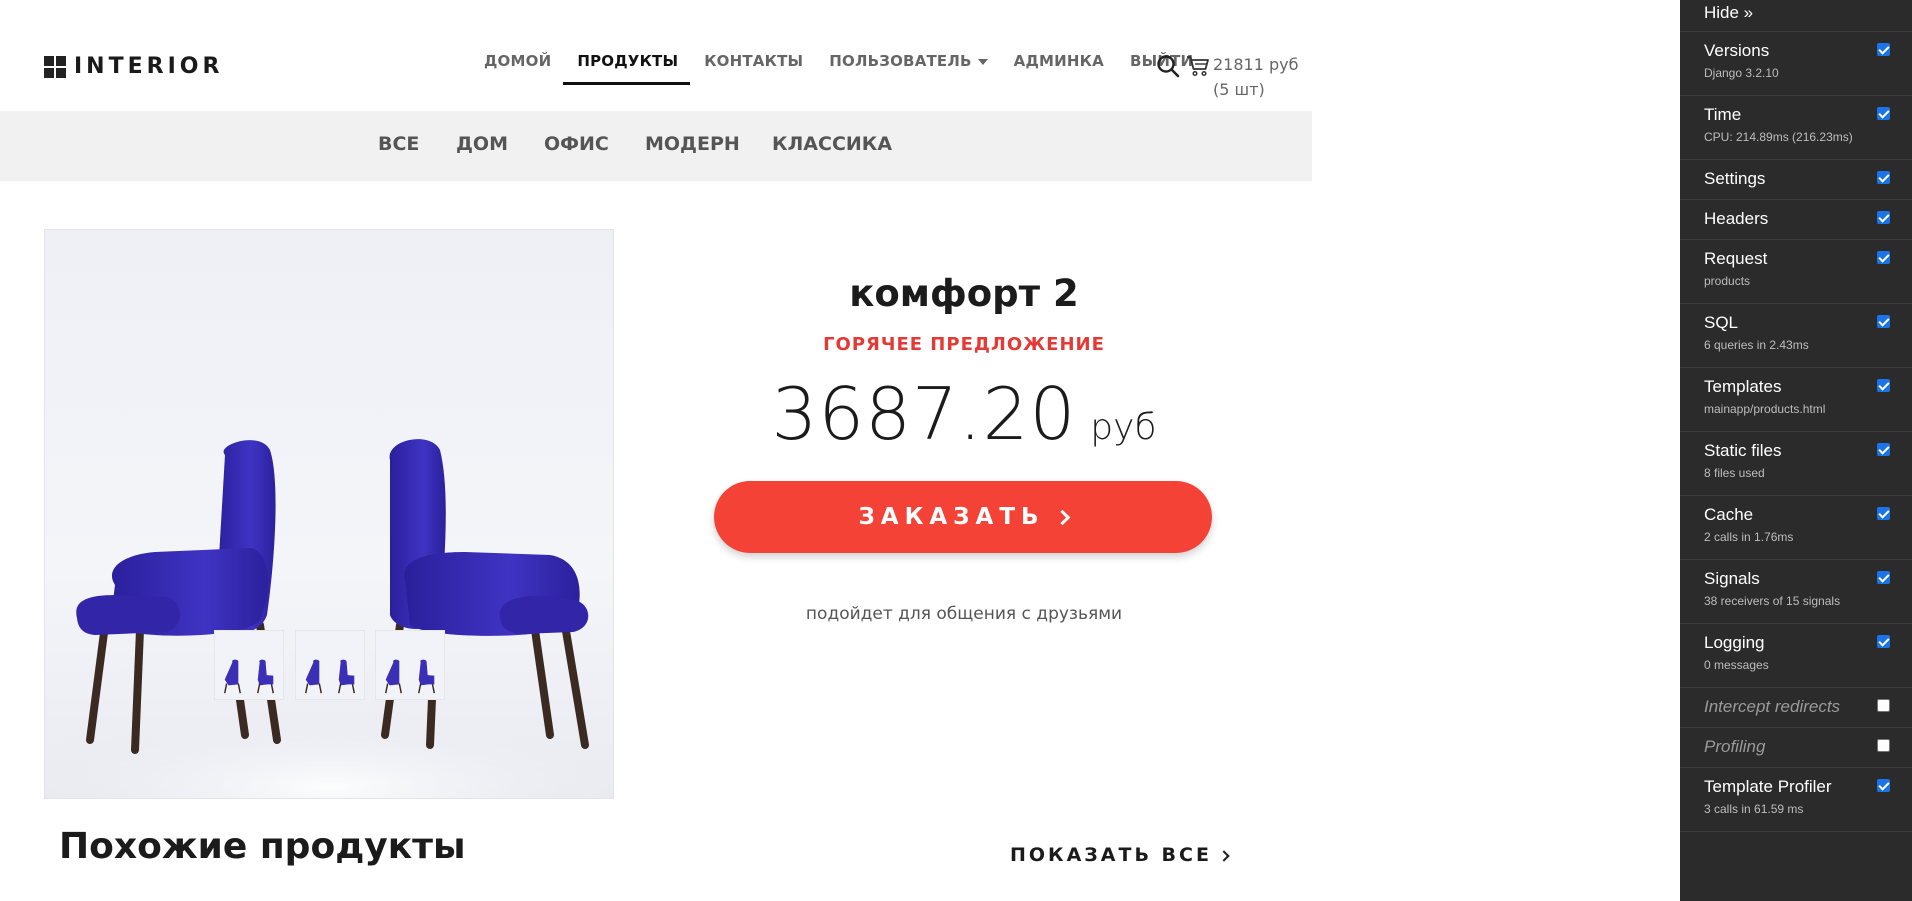 The height and width of the screenshot is (901, 1912). Describe the element at coordinates (1756, 345) in the screenshot. I see `debug-panel-subtitle: 6 queries in 2.43ms` at that location.